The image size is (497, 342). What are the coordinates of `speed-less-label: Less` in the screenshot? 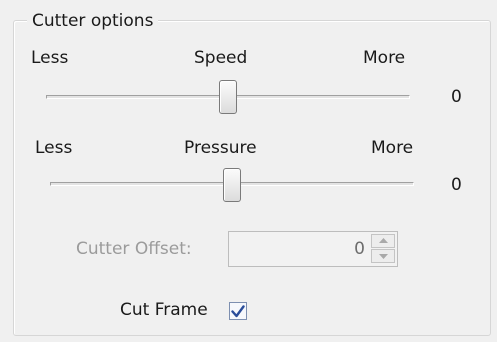 It's located at (50, 58).